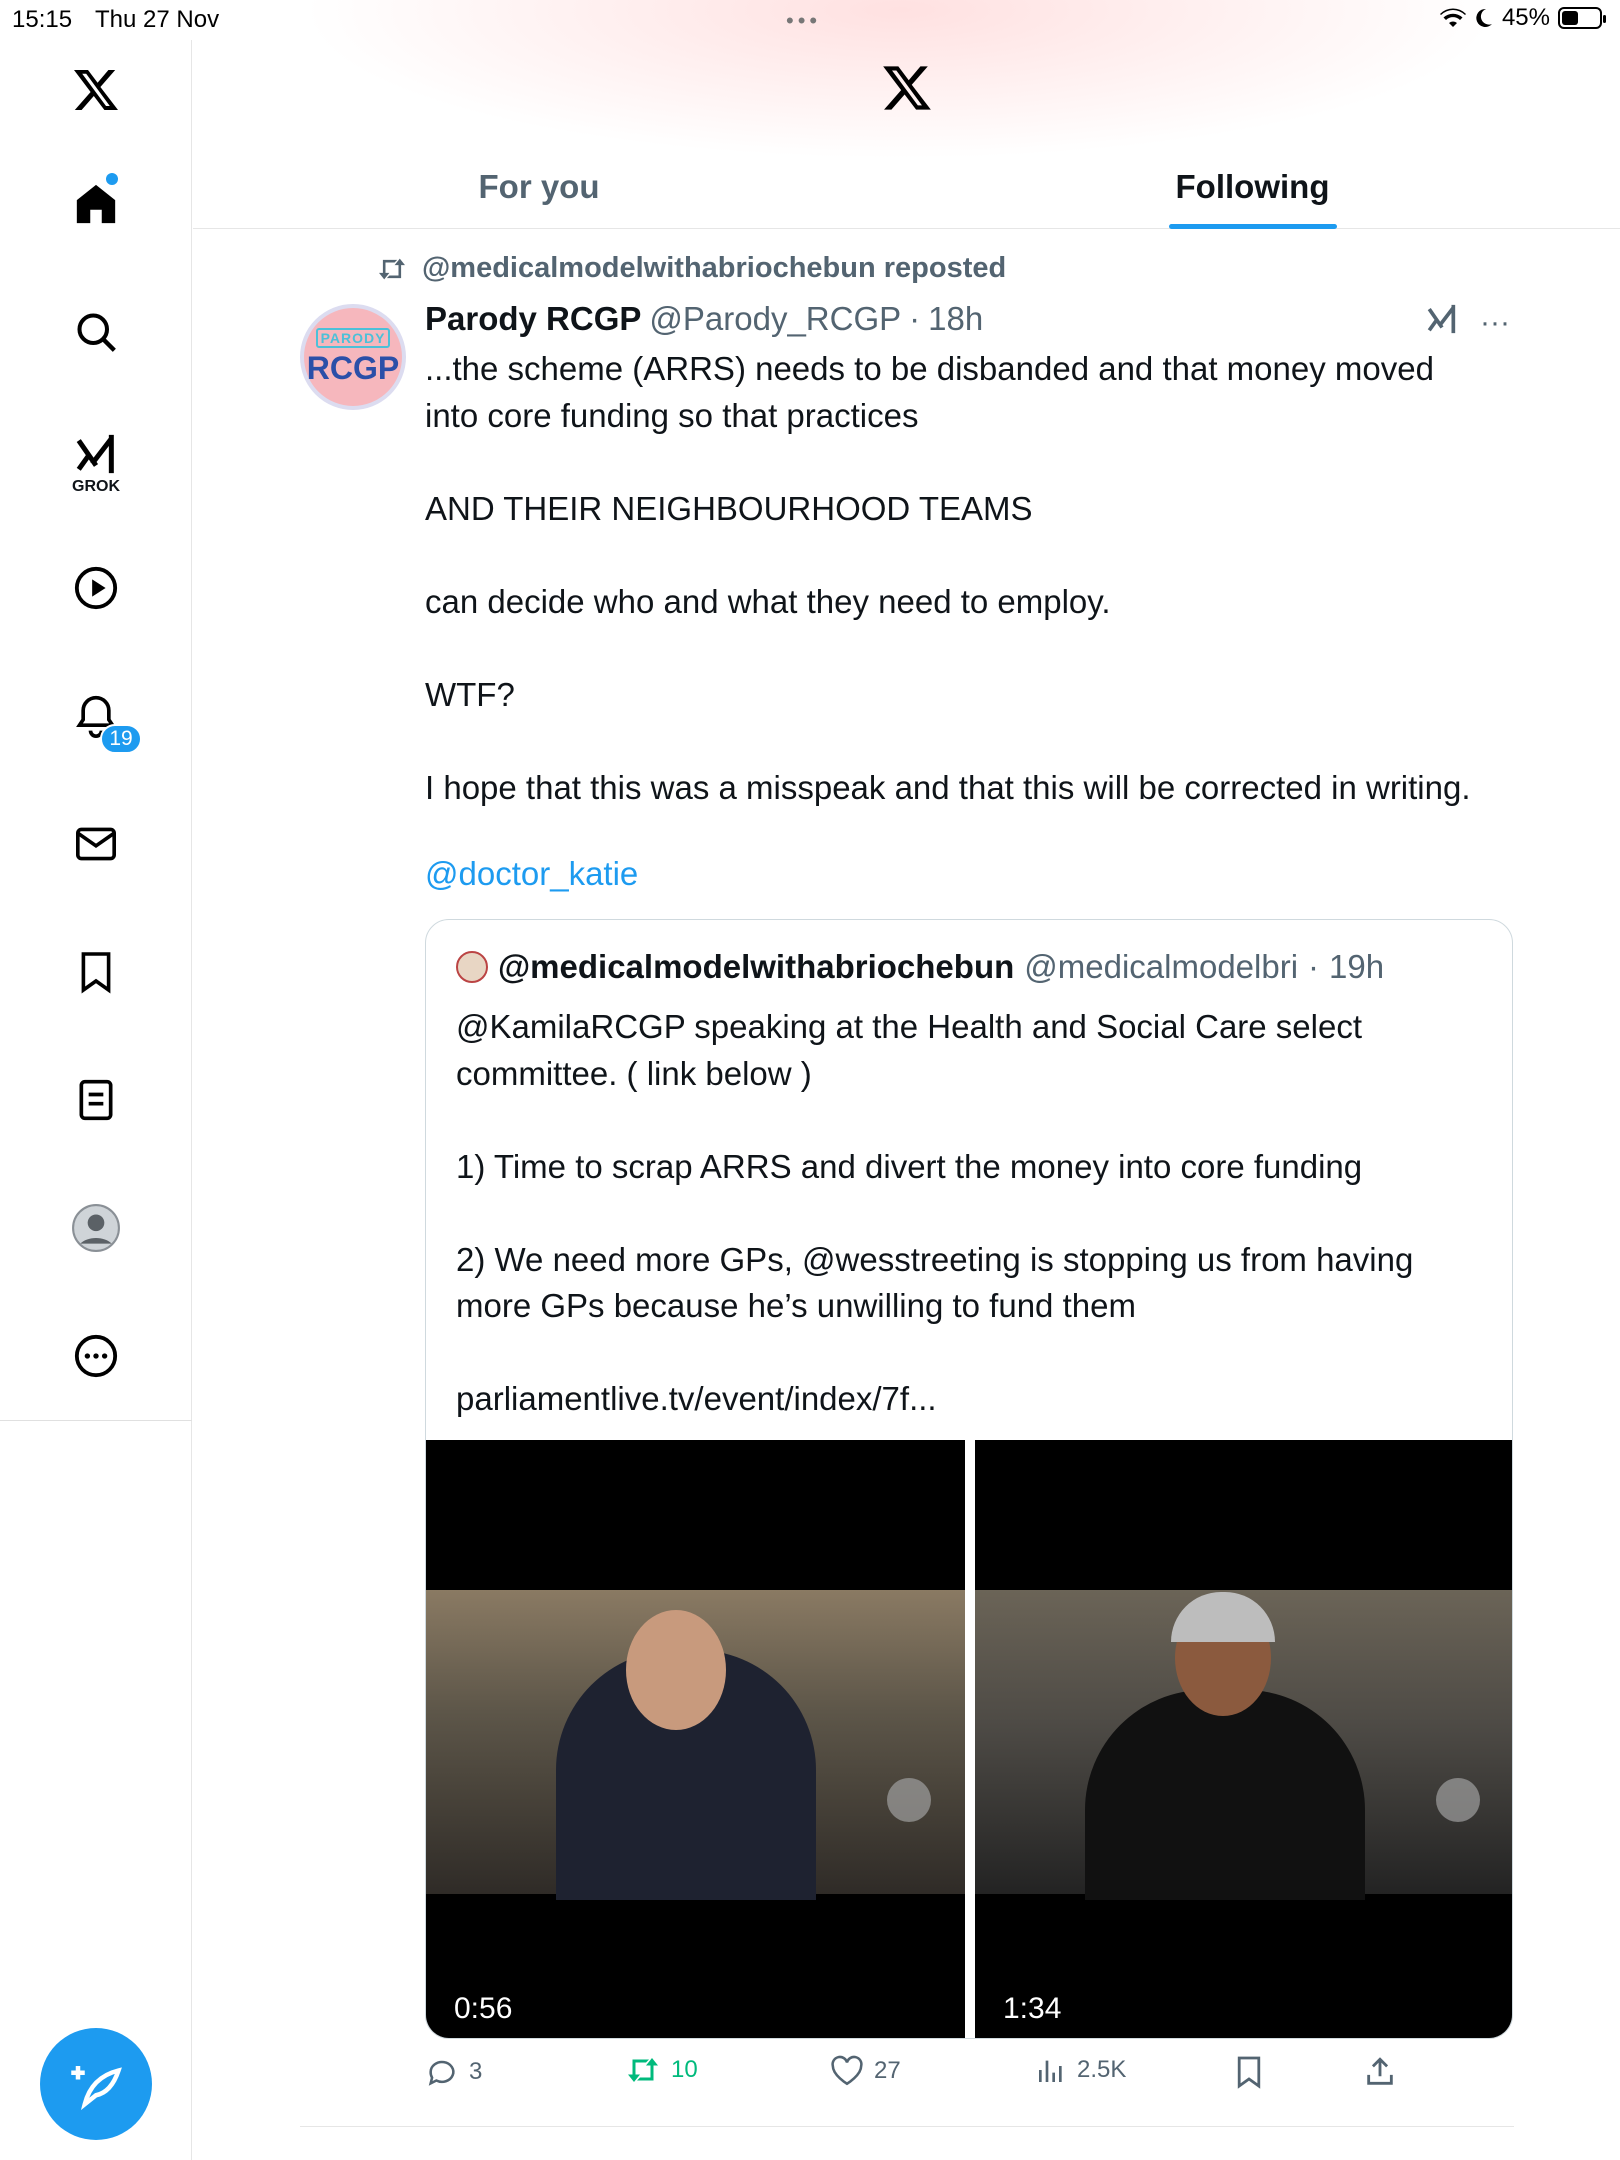 Image resolution: width=1620 pixels, height=2160 pixels. What do you see at coordinates (1223, 1617) in the screenshot?
I see `video-person-2-hair` at bounding box center [1223, 1617].